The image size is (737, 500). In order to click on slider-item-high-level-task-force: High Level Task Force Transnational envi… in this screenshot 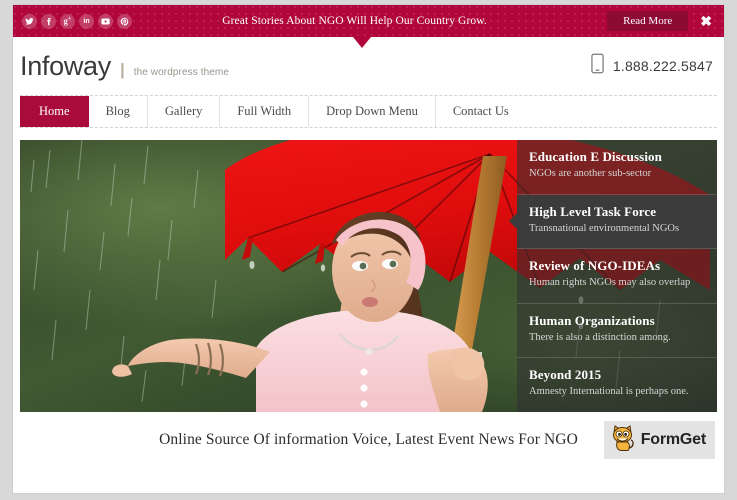, I will do `click(613, 222)`.